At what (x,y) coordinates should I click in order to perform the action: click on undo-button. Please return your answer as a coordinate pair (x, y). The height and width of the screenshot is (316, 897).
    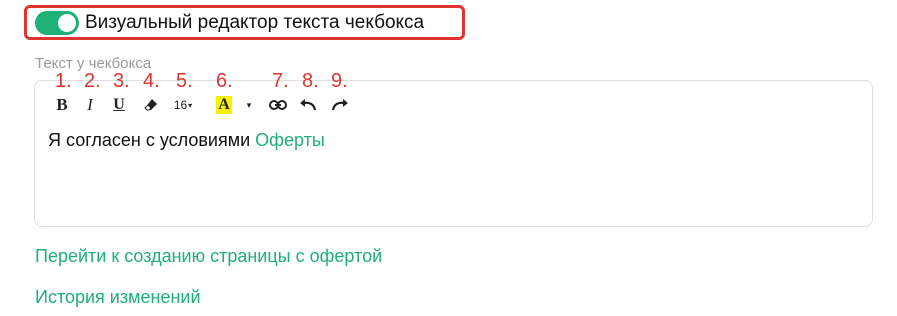
    Looking at the image, I should click on (308, 105).